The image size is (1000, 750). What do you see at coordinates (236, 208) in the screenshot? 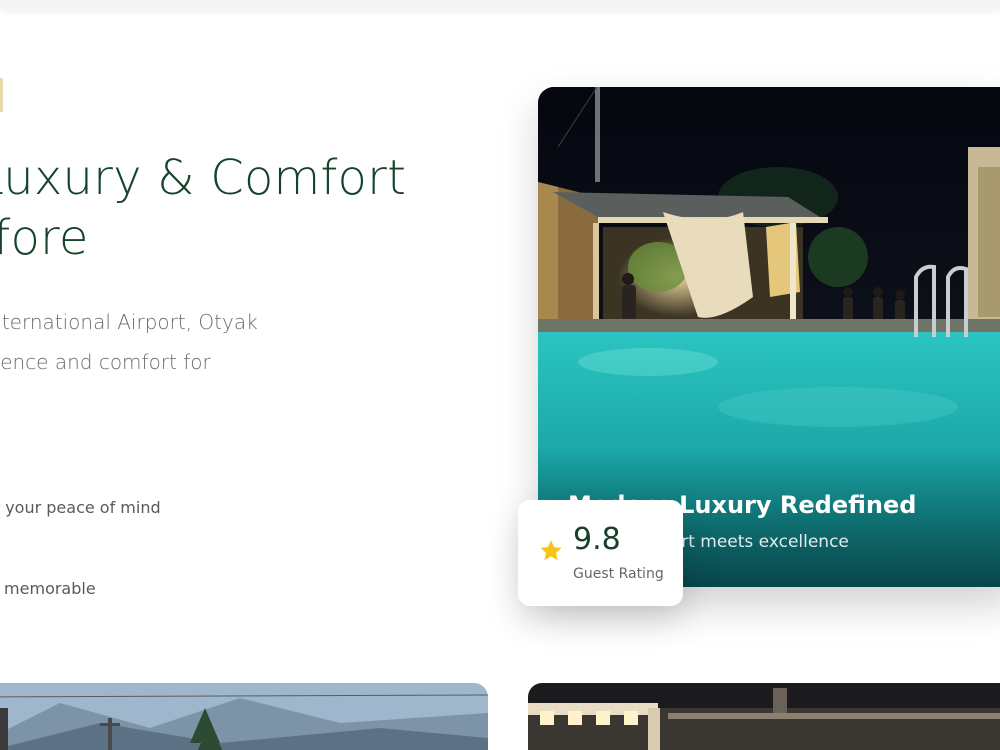
I see `section-heading: e Luxury & Comfort Before` at bounding box center [236, 208].